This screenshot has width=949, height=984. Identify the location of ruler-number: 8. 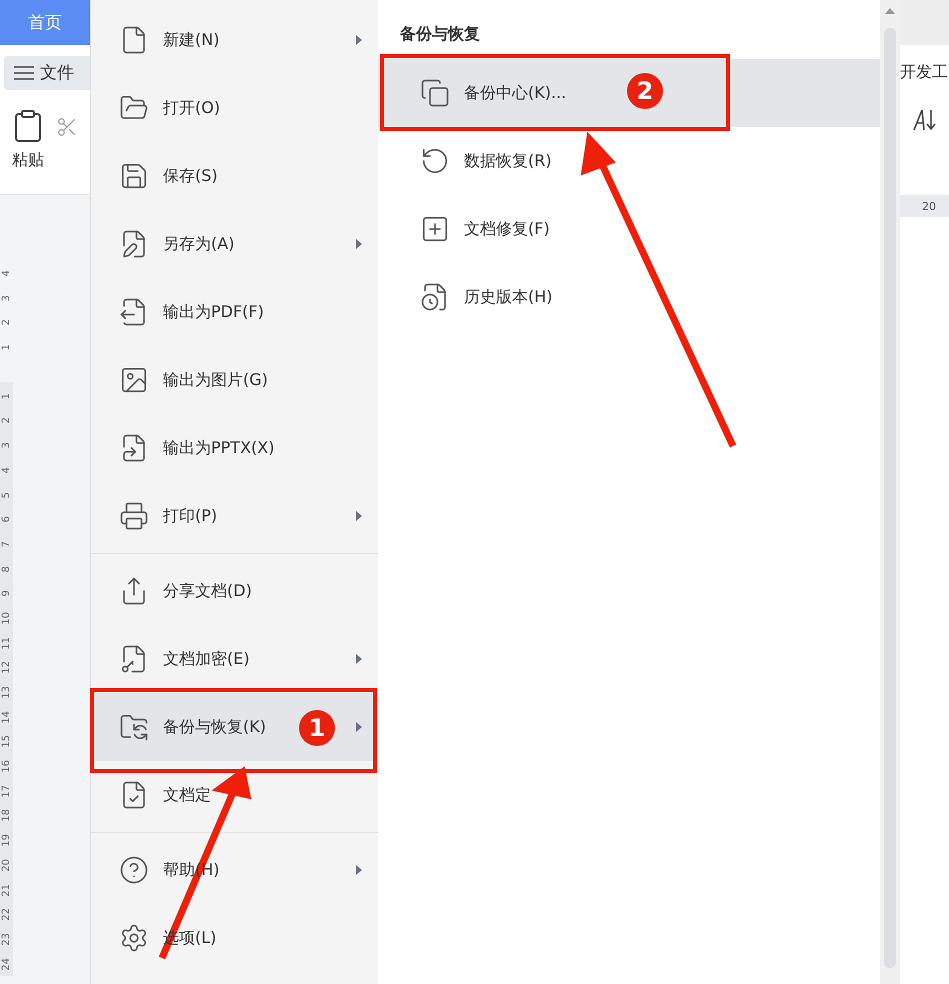
(6, 569).